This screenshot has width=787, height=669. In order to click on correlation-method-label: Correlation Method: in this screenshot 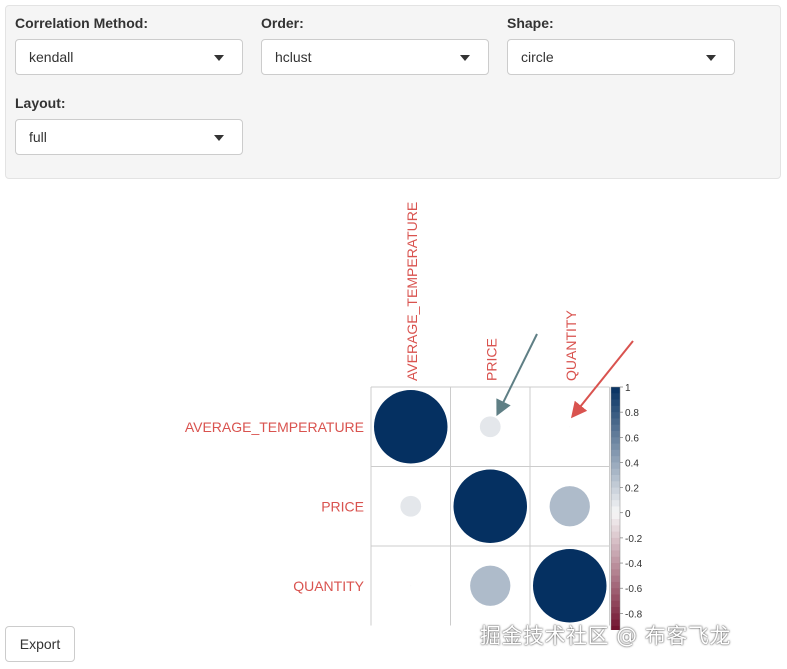, I will do `click(81, 23)`.